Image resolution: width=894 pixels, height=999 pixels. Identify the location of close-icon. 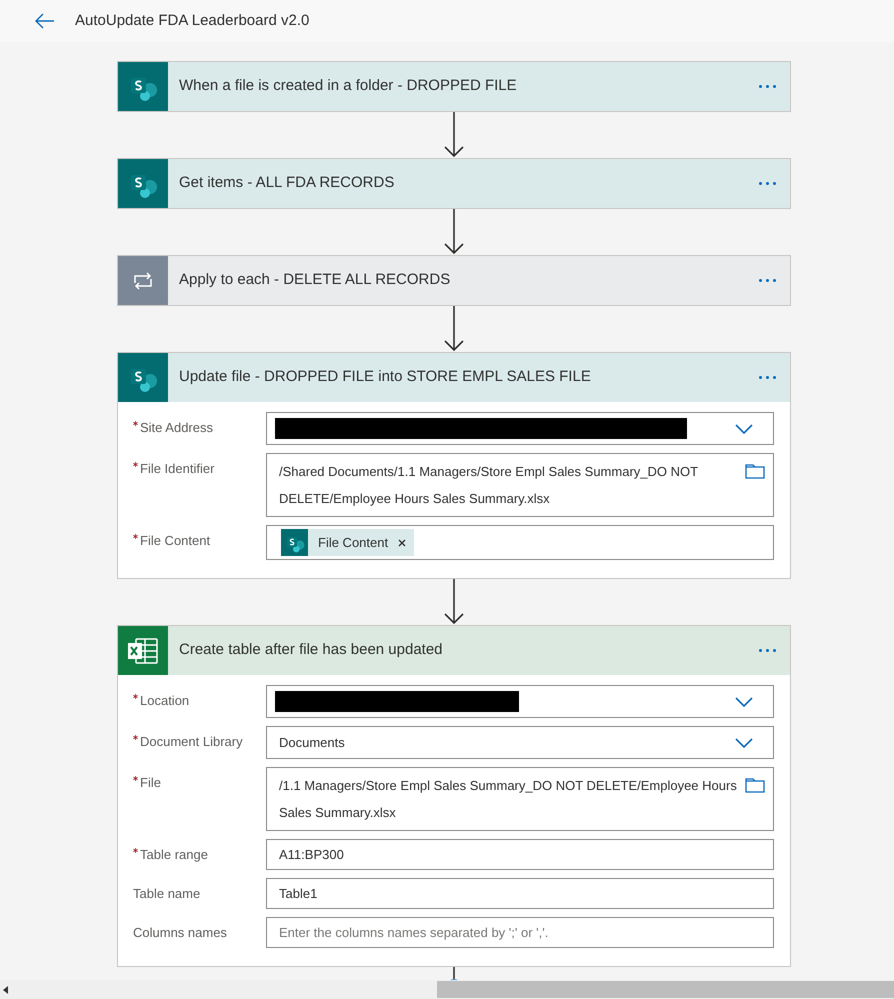
(402, 542).